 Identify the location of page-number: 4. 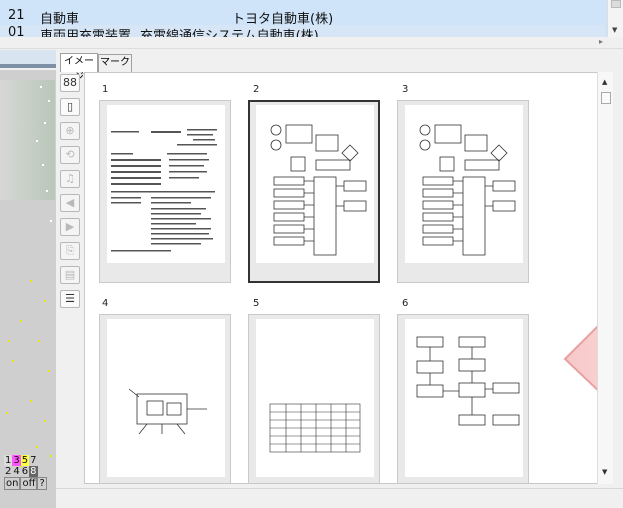
(105, 303).